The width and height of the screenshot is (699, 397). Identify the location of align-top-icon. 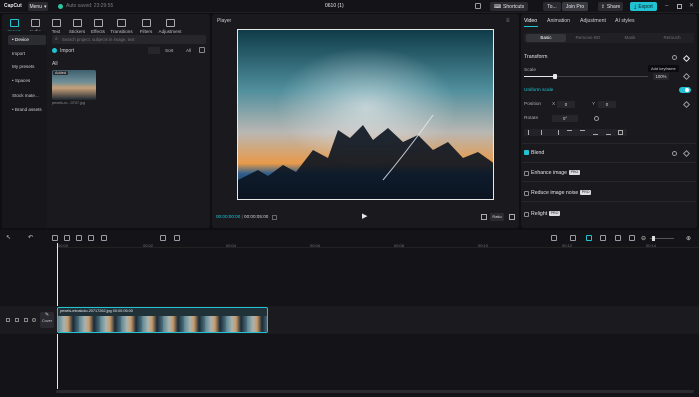
(569, 132).